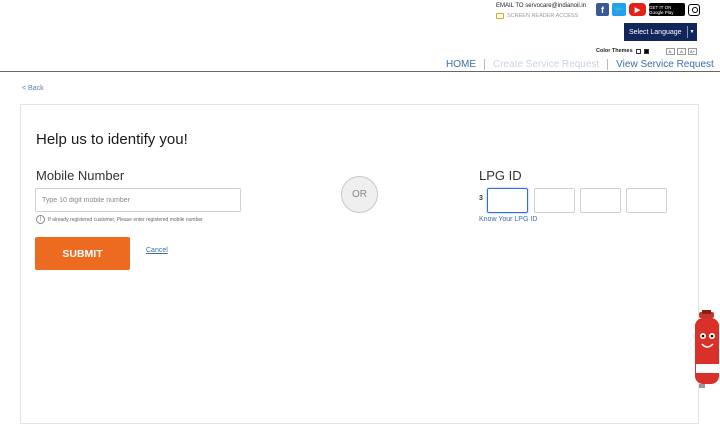 The width and height of the screenshot is (720, 424). What do you see at coordinates (638, 51) in the screenshot?
I see `theme-white-swatch` at bounding box center [638, 51].